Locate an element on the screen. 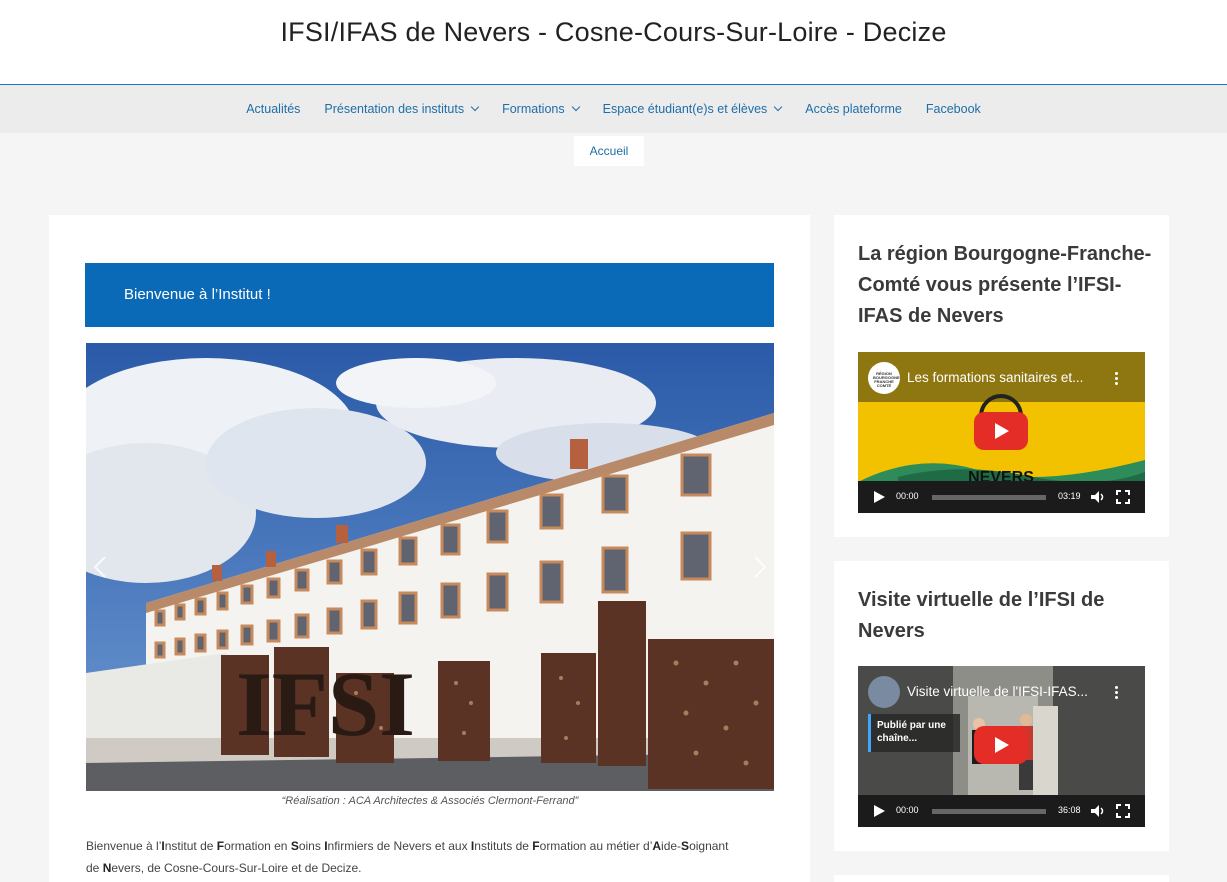 The image size is (1227, 882). nav-item-acces-plateforme: Accès plateforme is located at coordinates (853, 109).